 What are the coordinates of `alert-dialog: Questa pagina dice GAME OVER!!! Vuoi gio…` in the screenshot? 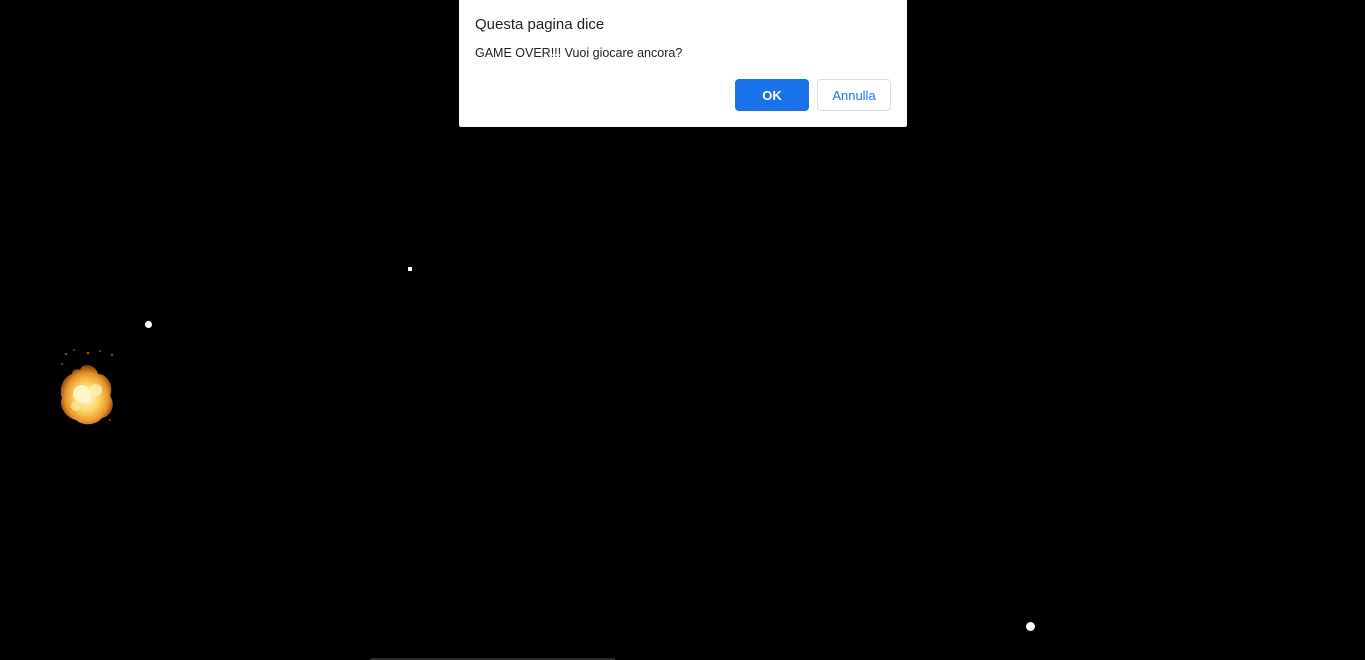 It's located at (683, 63).